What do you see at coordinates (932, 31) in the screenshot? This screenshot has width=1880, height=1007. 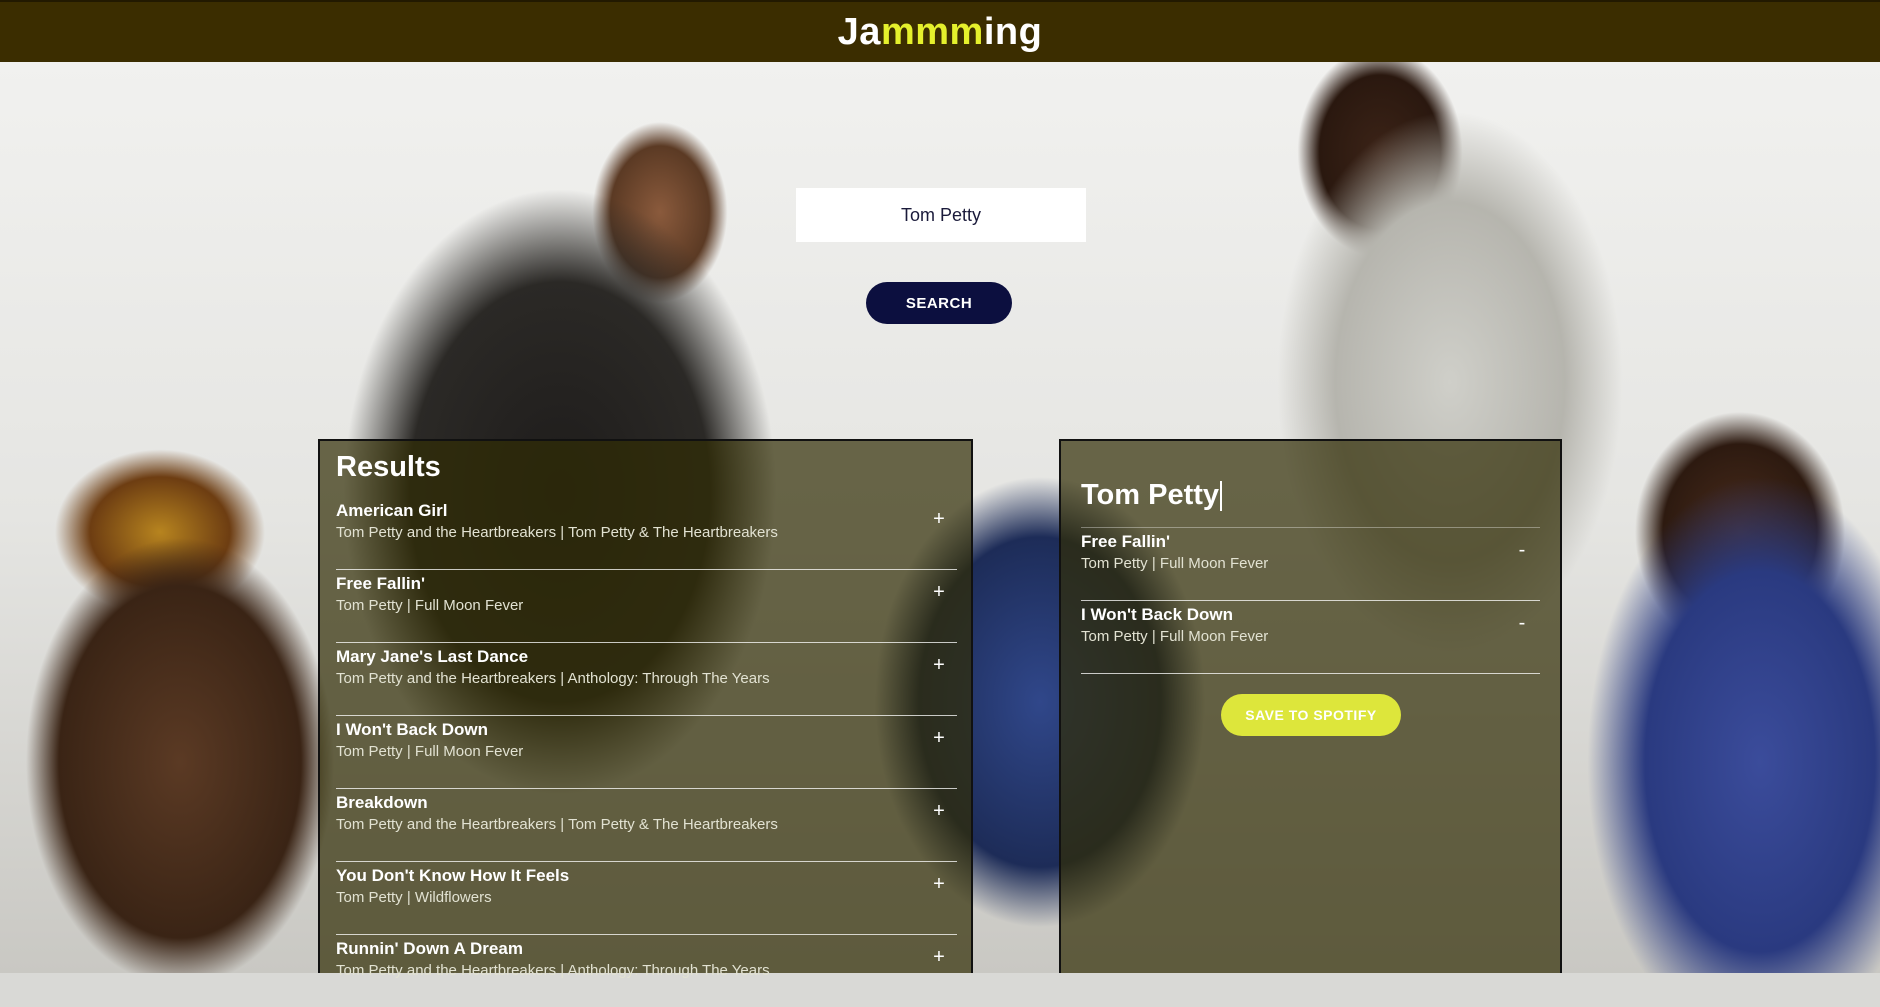 I see `logo-text-highlight: mmm` at bounding box center [932, 31].